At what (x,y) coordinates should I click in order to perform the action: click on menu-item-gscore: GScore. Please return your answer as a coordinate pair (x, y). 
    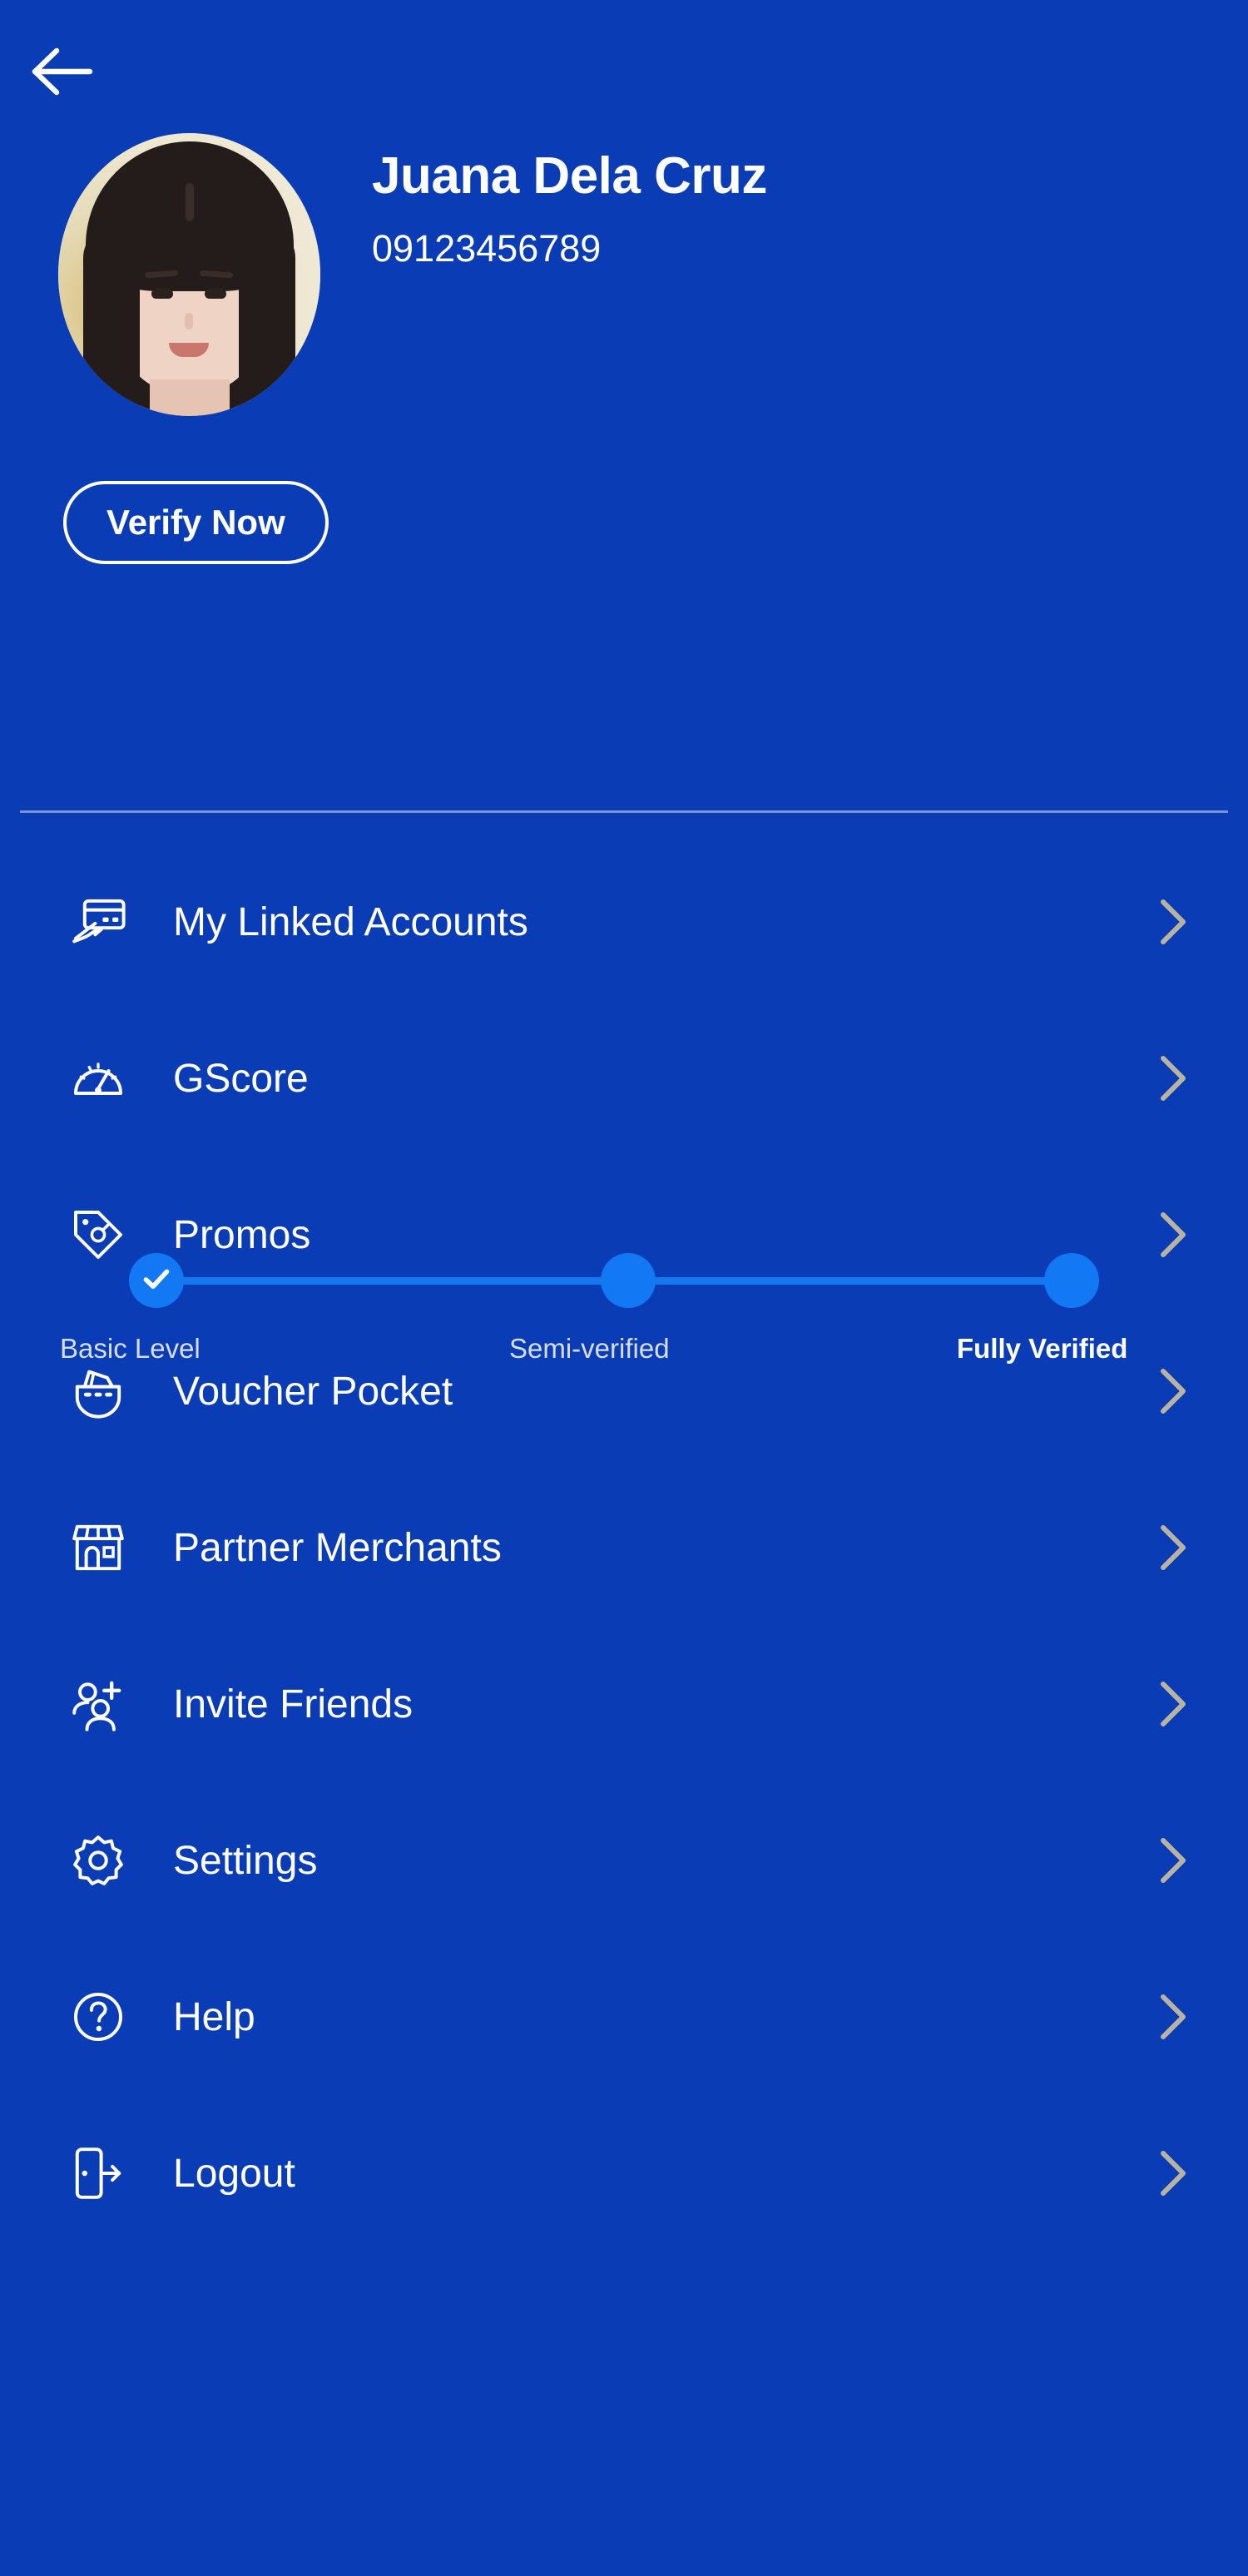
    Looking at the image, I should click on (624, 1079).